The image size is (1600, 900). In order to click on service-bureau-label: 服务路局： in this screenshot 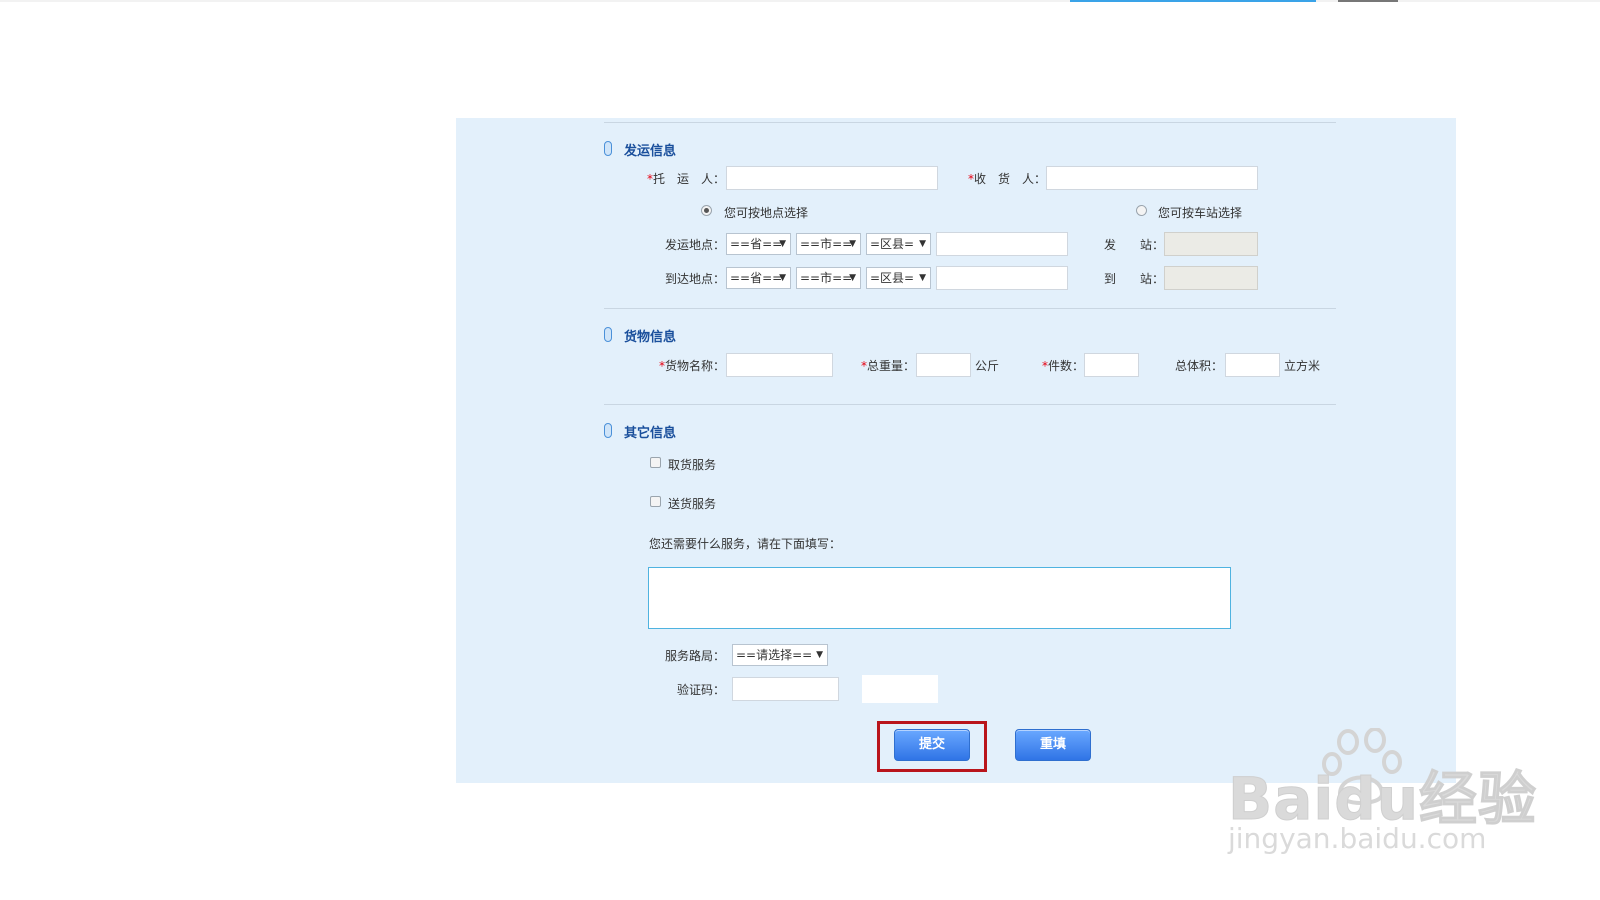, I will do `click(695, 656)`.